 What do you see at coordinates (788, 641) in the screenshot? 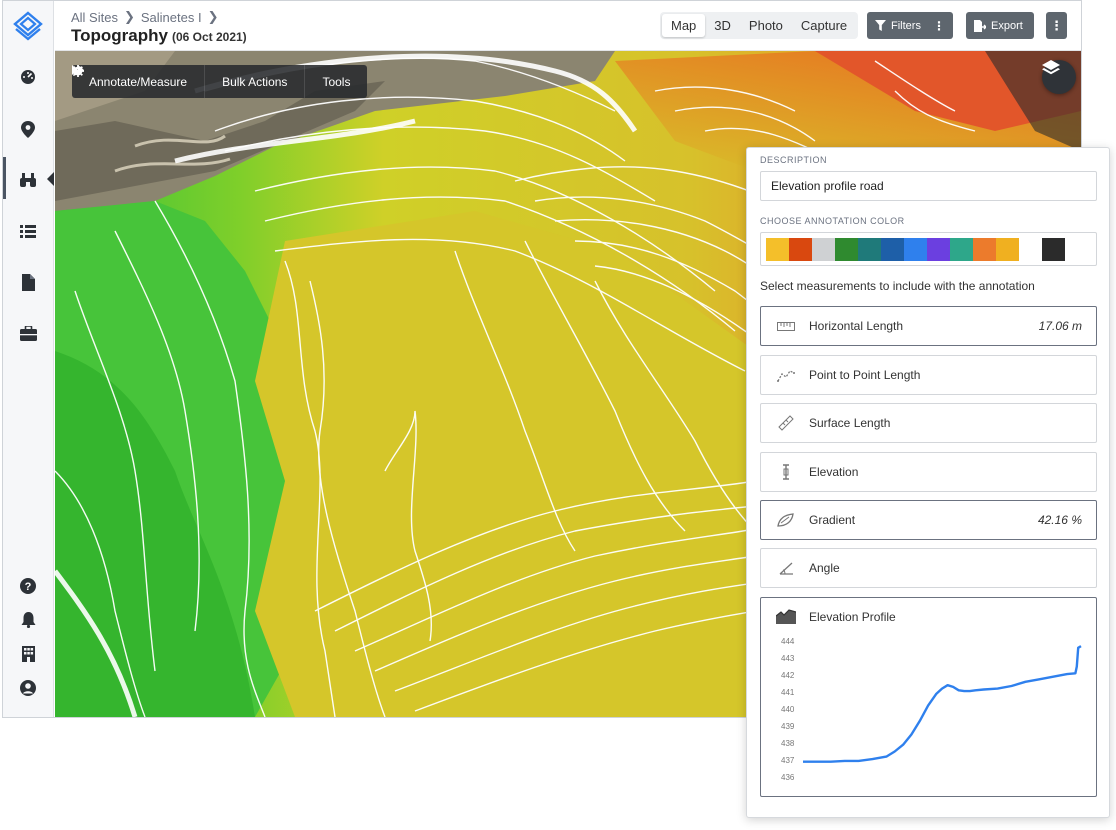
I see `y-tick-label: 444` at bounding box center [788, 641].